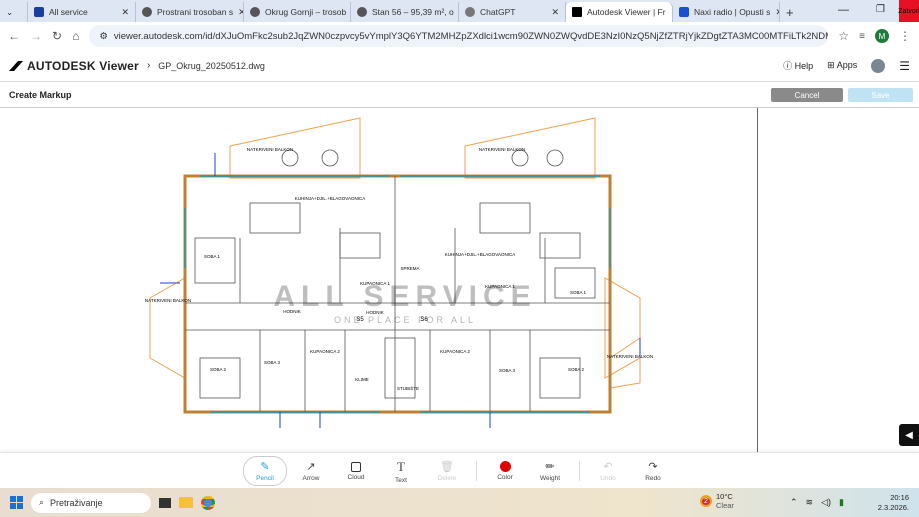  What do you see at coordinates (265, 471) in the screenshot?
I see `pencil-tool-button: ✎ Pencil` at bounding box center [265, 471].